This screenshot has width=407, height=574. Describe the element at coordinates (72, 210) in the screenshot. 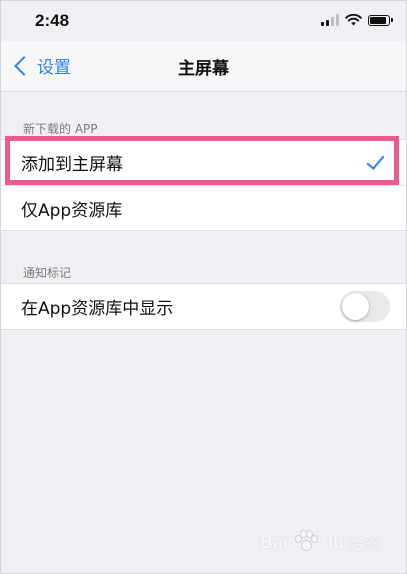

I see `option-label: 仅App资源库` at that location.